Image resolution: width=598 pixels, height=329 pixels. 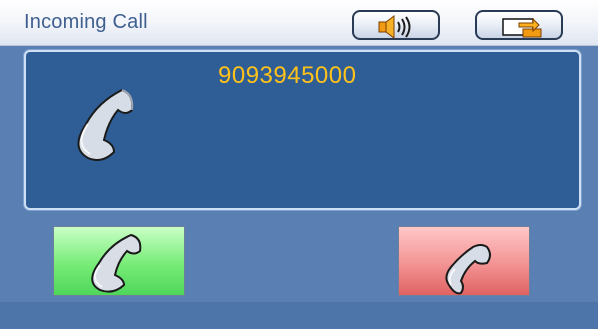 I want to click on handset-icon, so click(x=105, y=124).